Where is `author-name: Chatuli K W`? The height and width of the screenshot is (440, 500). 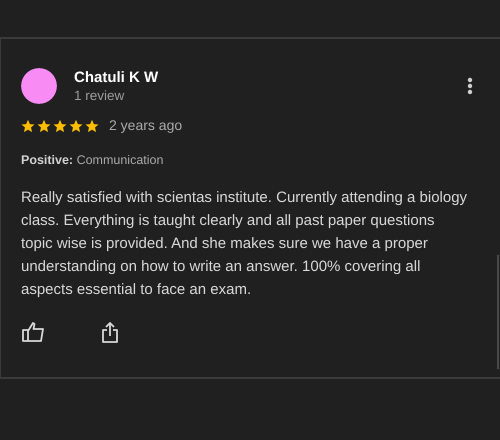 author-name: Chatuli K W is located at coordinates (116, 77).